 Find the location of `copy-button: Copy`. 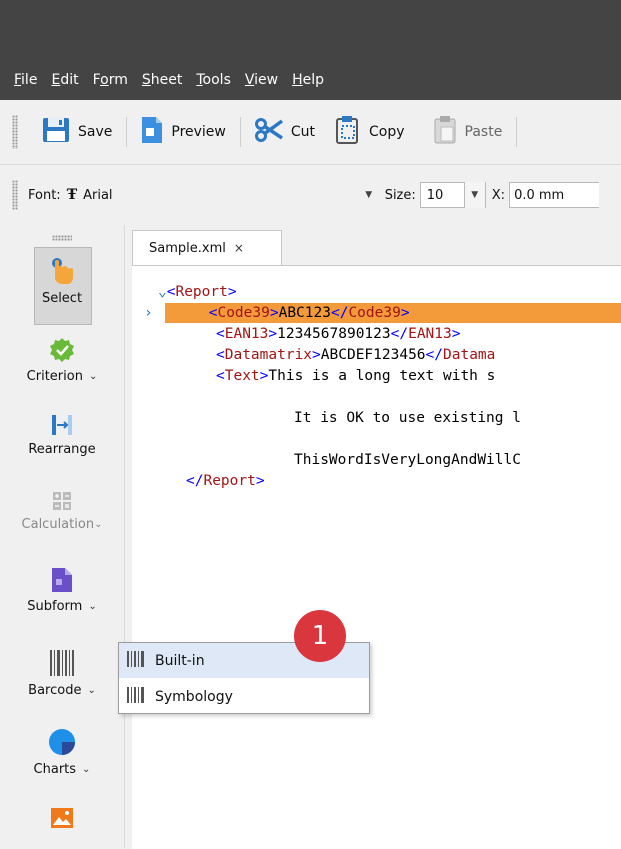

copy-button: Copy is located at coordinates (370, 132).